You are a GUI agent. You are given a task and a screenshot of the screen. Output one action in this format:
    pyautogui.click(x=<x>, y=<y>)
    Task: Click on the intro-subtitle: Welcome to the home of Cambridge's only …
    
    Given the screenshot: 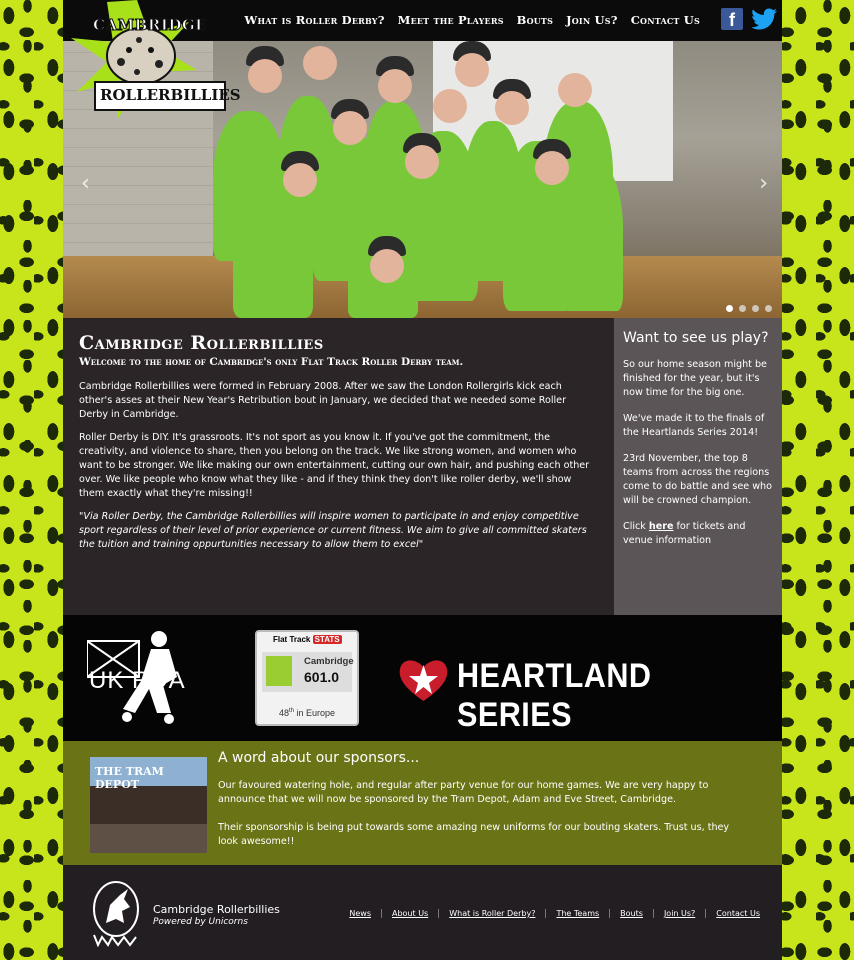 What is the action you would take?
    pyautogui.click(x=271, y=362)
    